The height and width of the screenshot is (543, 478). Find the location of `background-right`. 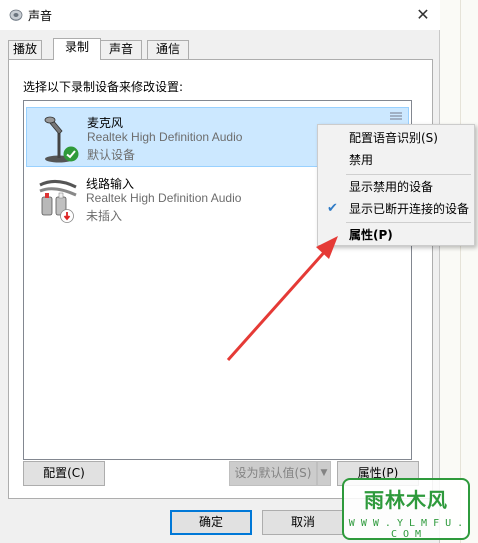

background-right is located at coordinates (459, 271).